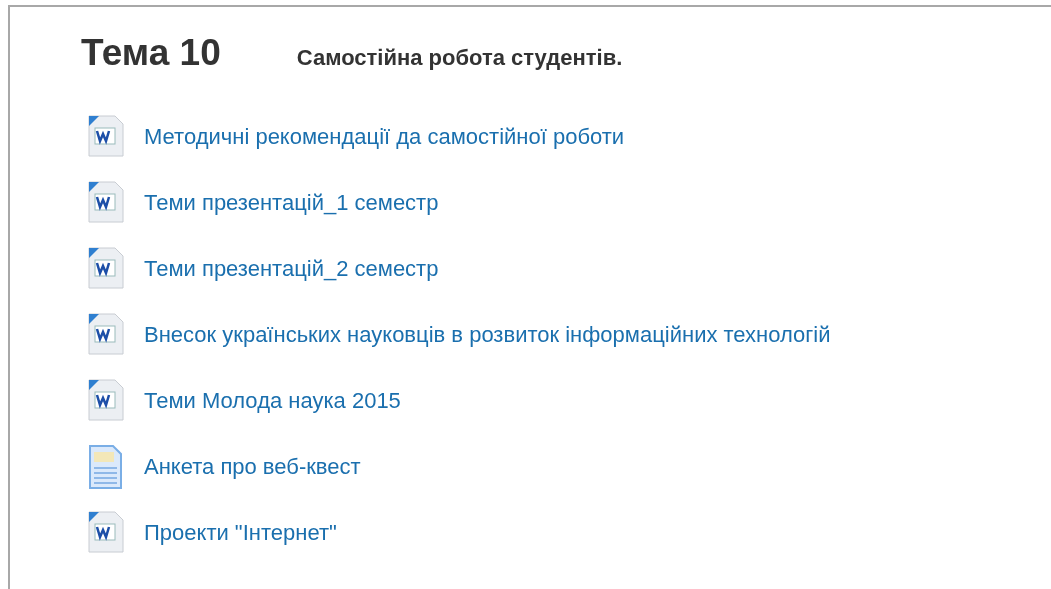 The height and width of the screenshot is (589, 1051). What do you see at coordinates (384, 137) in the screenshot?
I see `resource-link: Методичні рекомендації да самостійної роботи` at bounding box center [384, 137].